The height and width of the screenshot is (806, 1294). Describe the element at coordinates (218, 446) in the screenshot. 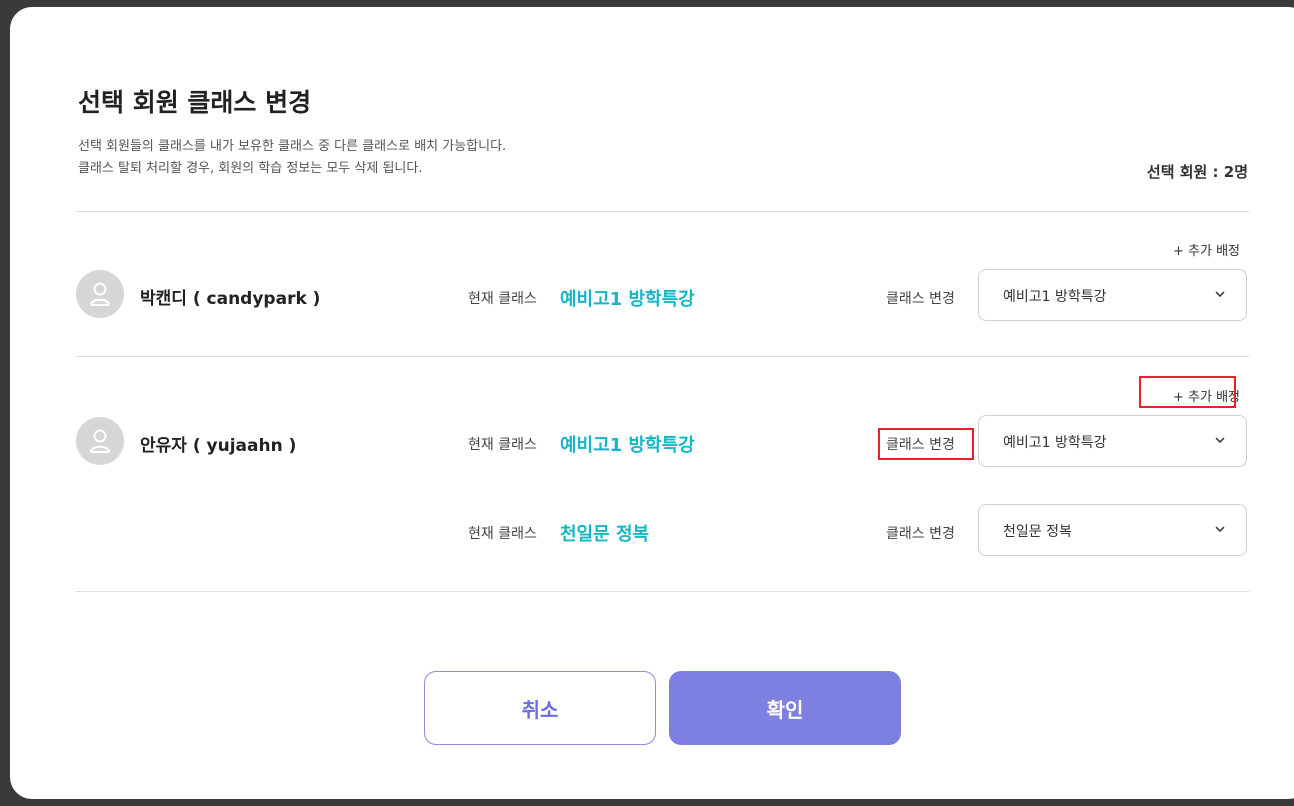

I see `member-name: 안유자 ( yujaahn )` at that location.